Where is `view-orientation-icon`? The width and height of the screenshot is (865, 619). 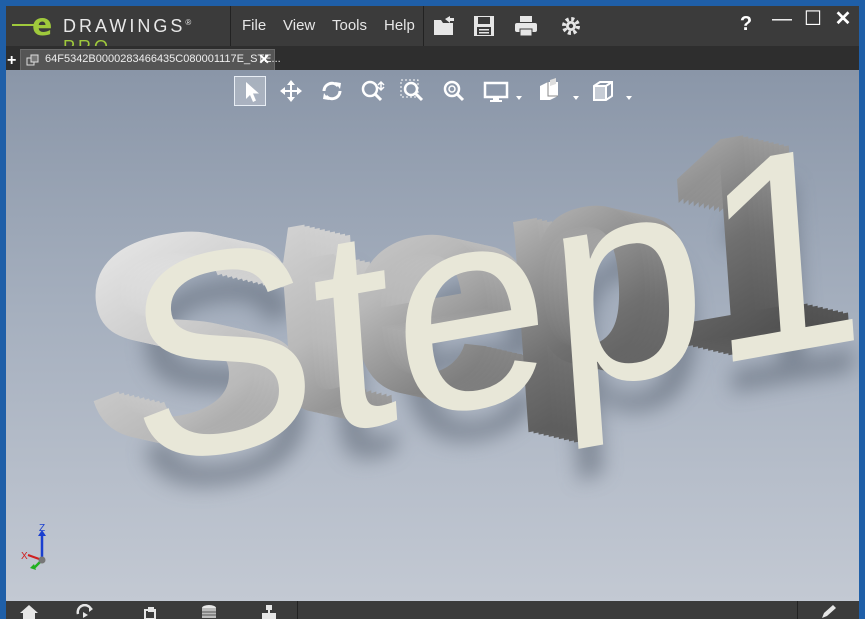
view-orientation-icon is located at coordinates (603, 91).